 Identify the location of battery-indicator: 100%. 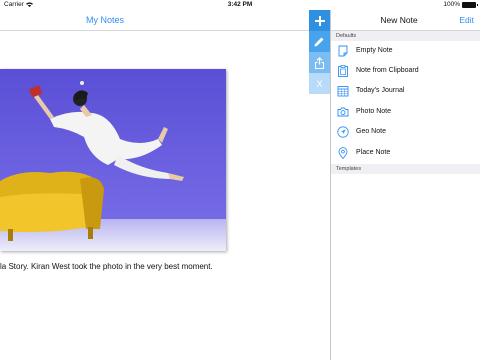
(460, 4).